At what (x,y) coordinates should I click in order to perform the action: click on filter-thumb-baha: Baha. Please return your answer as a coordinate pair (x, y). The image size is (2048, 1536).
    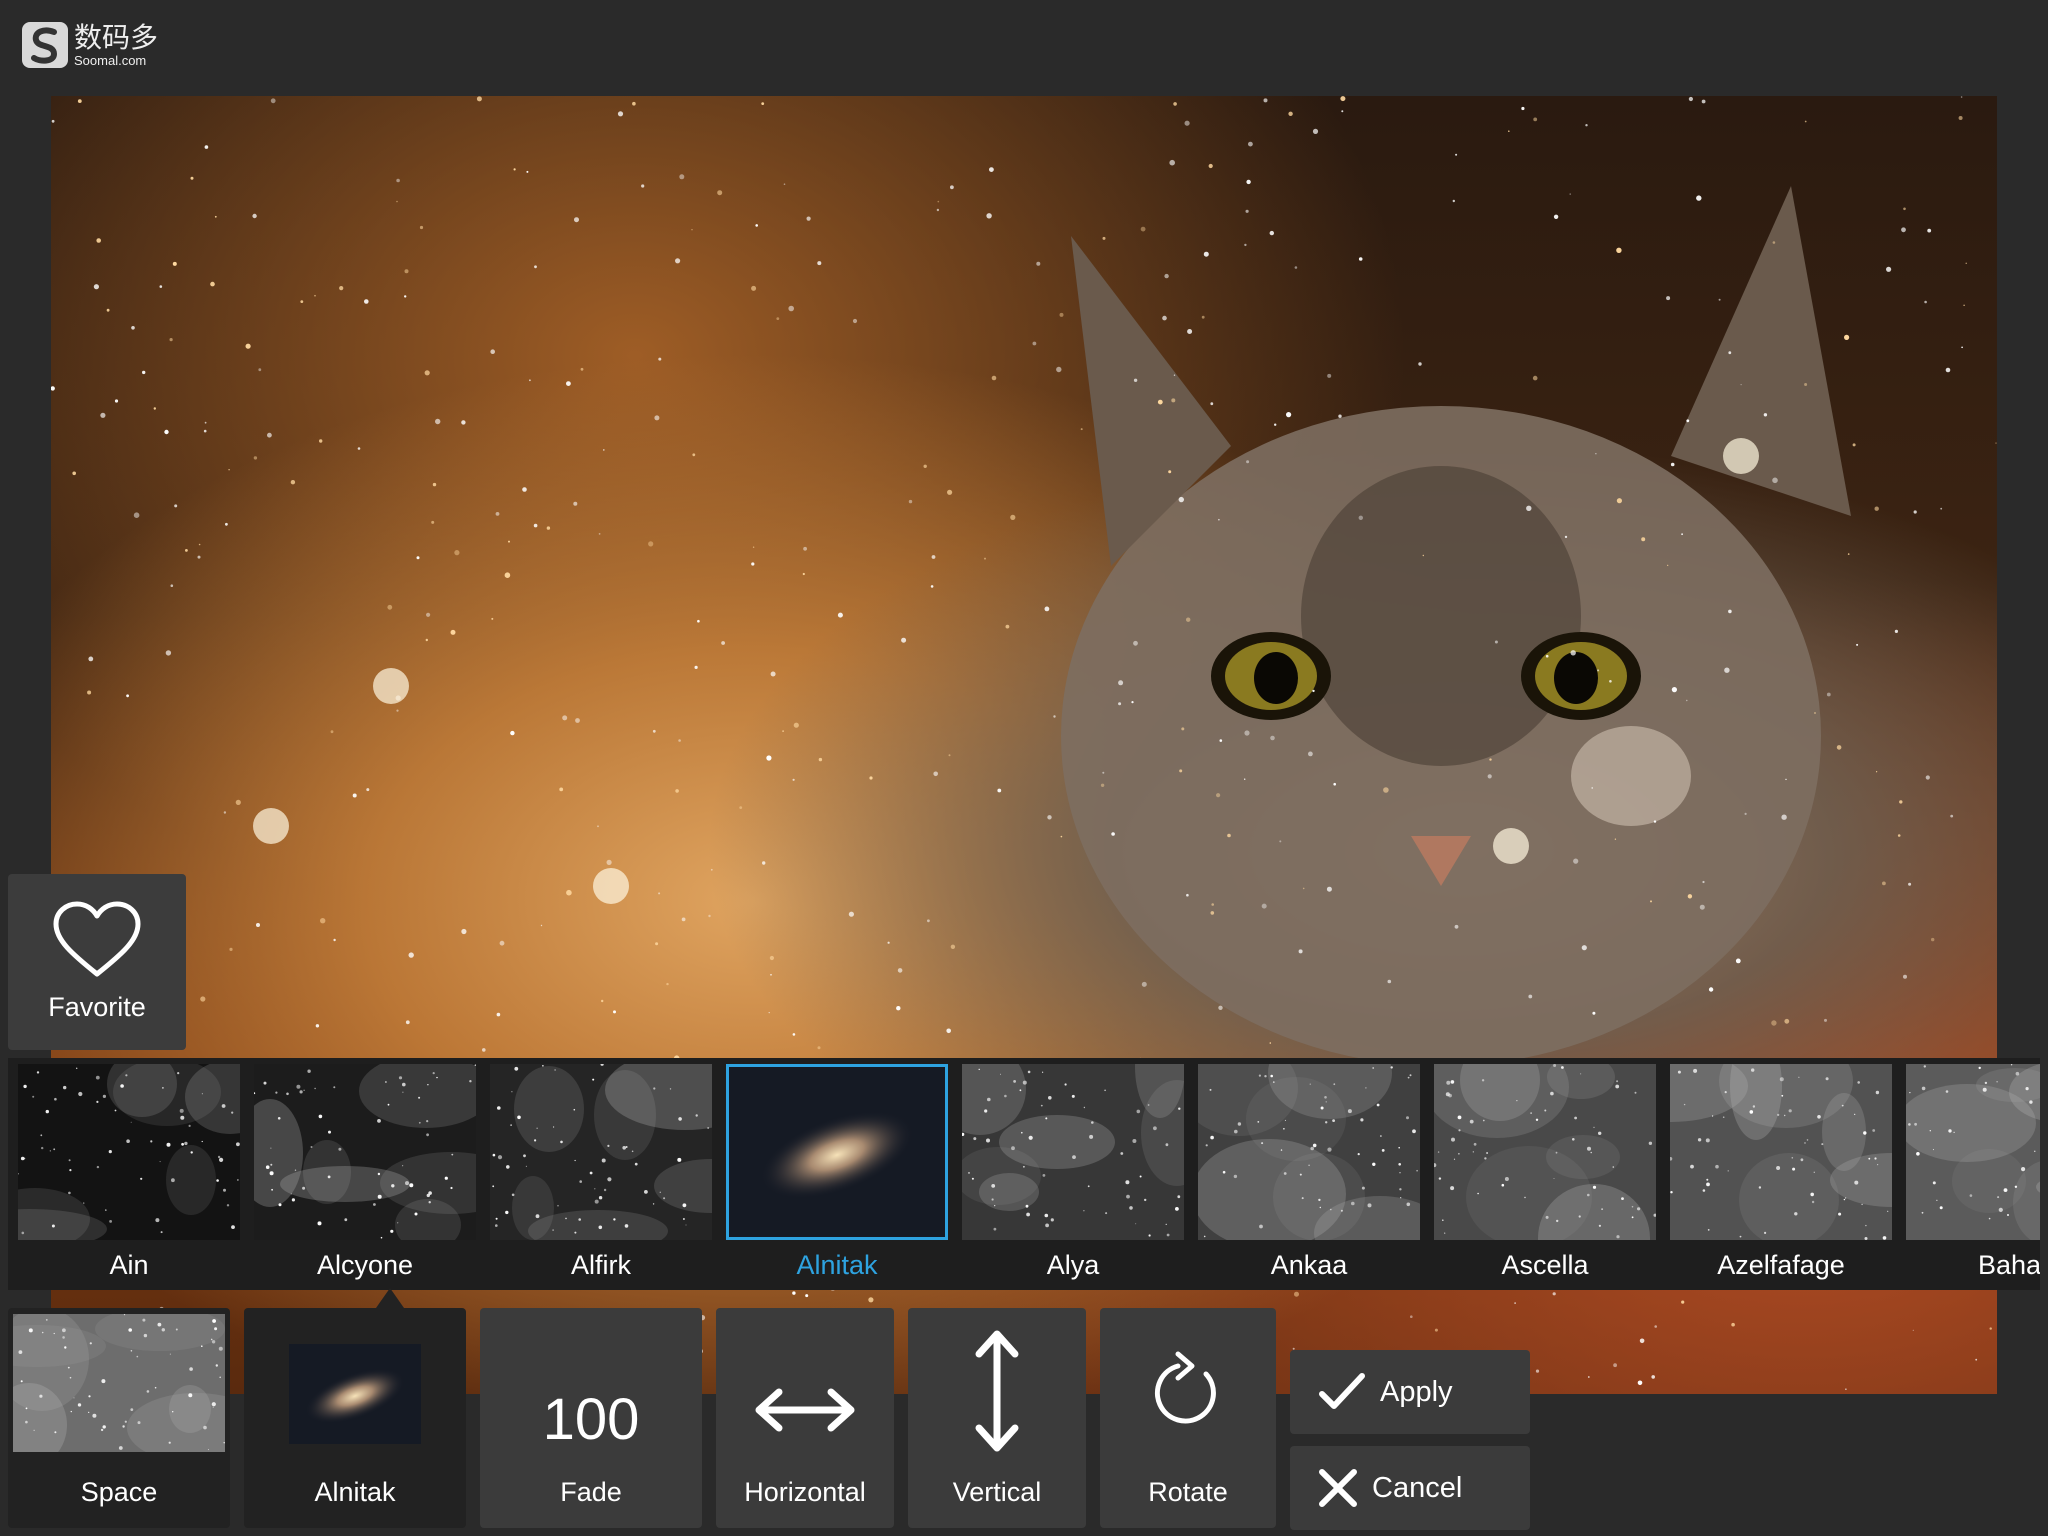
    Looking at the image, I should click on (1973, 1172).